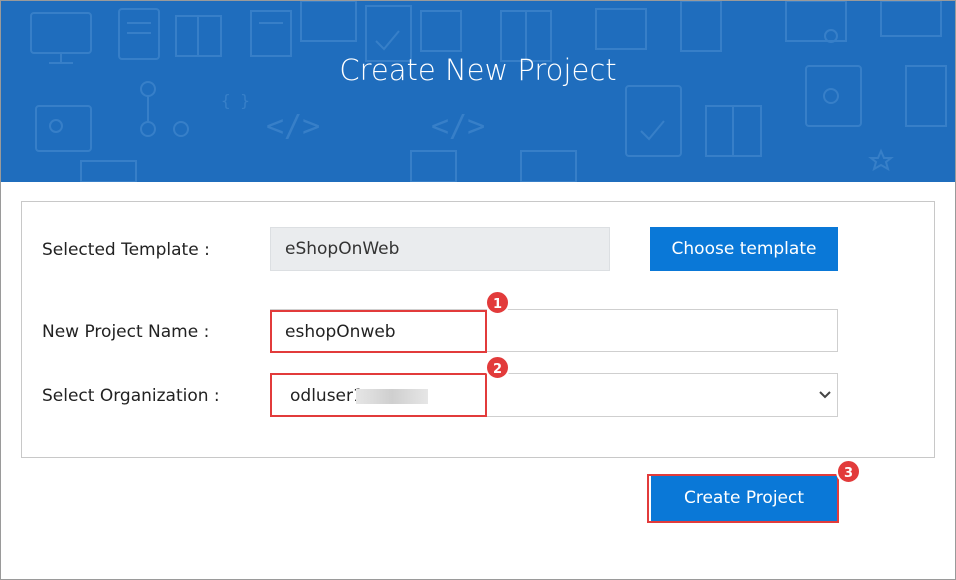 The height and width of the screenshot is (580, 956). I want to click on organization-label: Select Organization :, so click(131, 396).